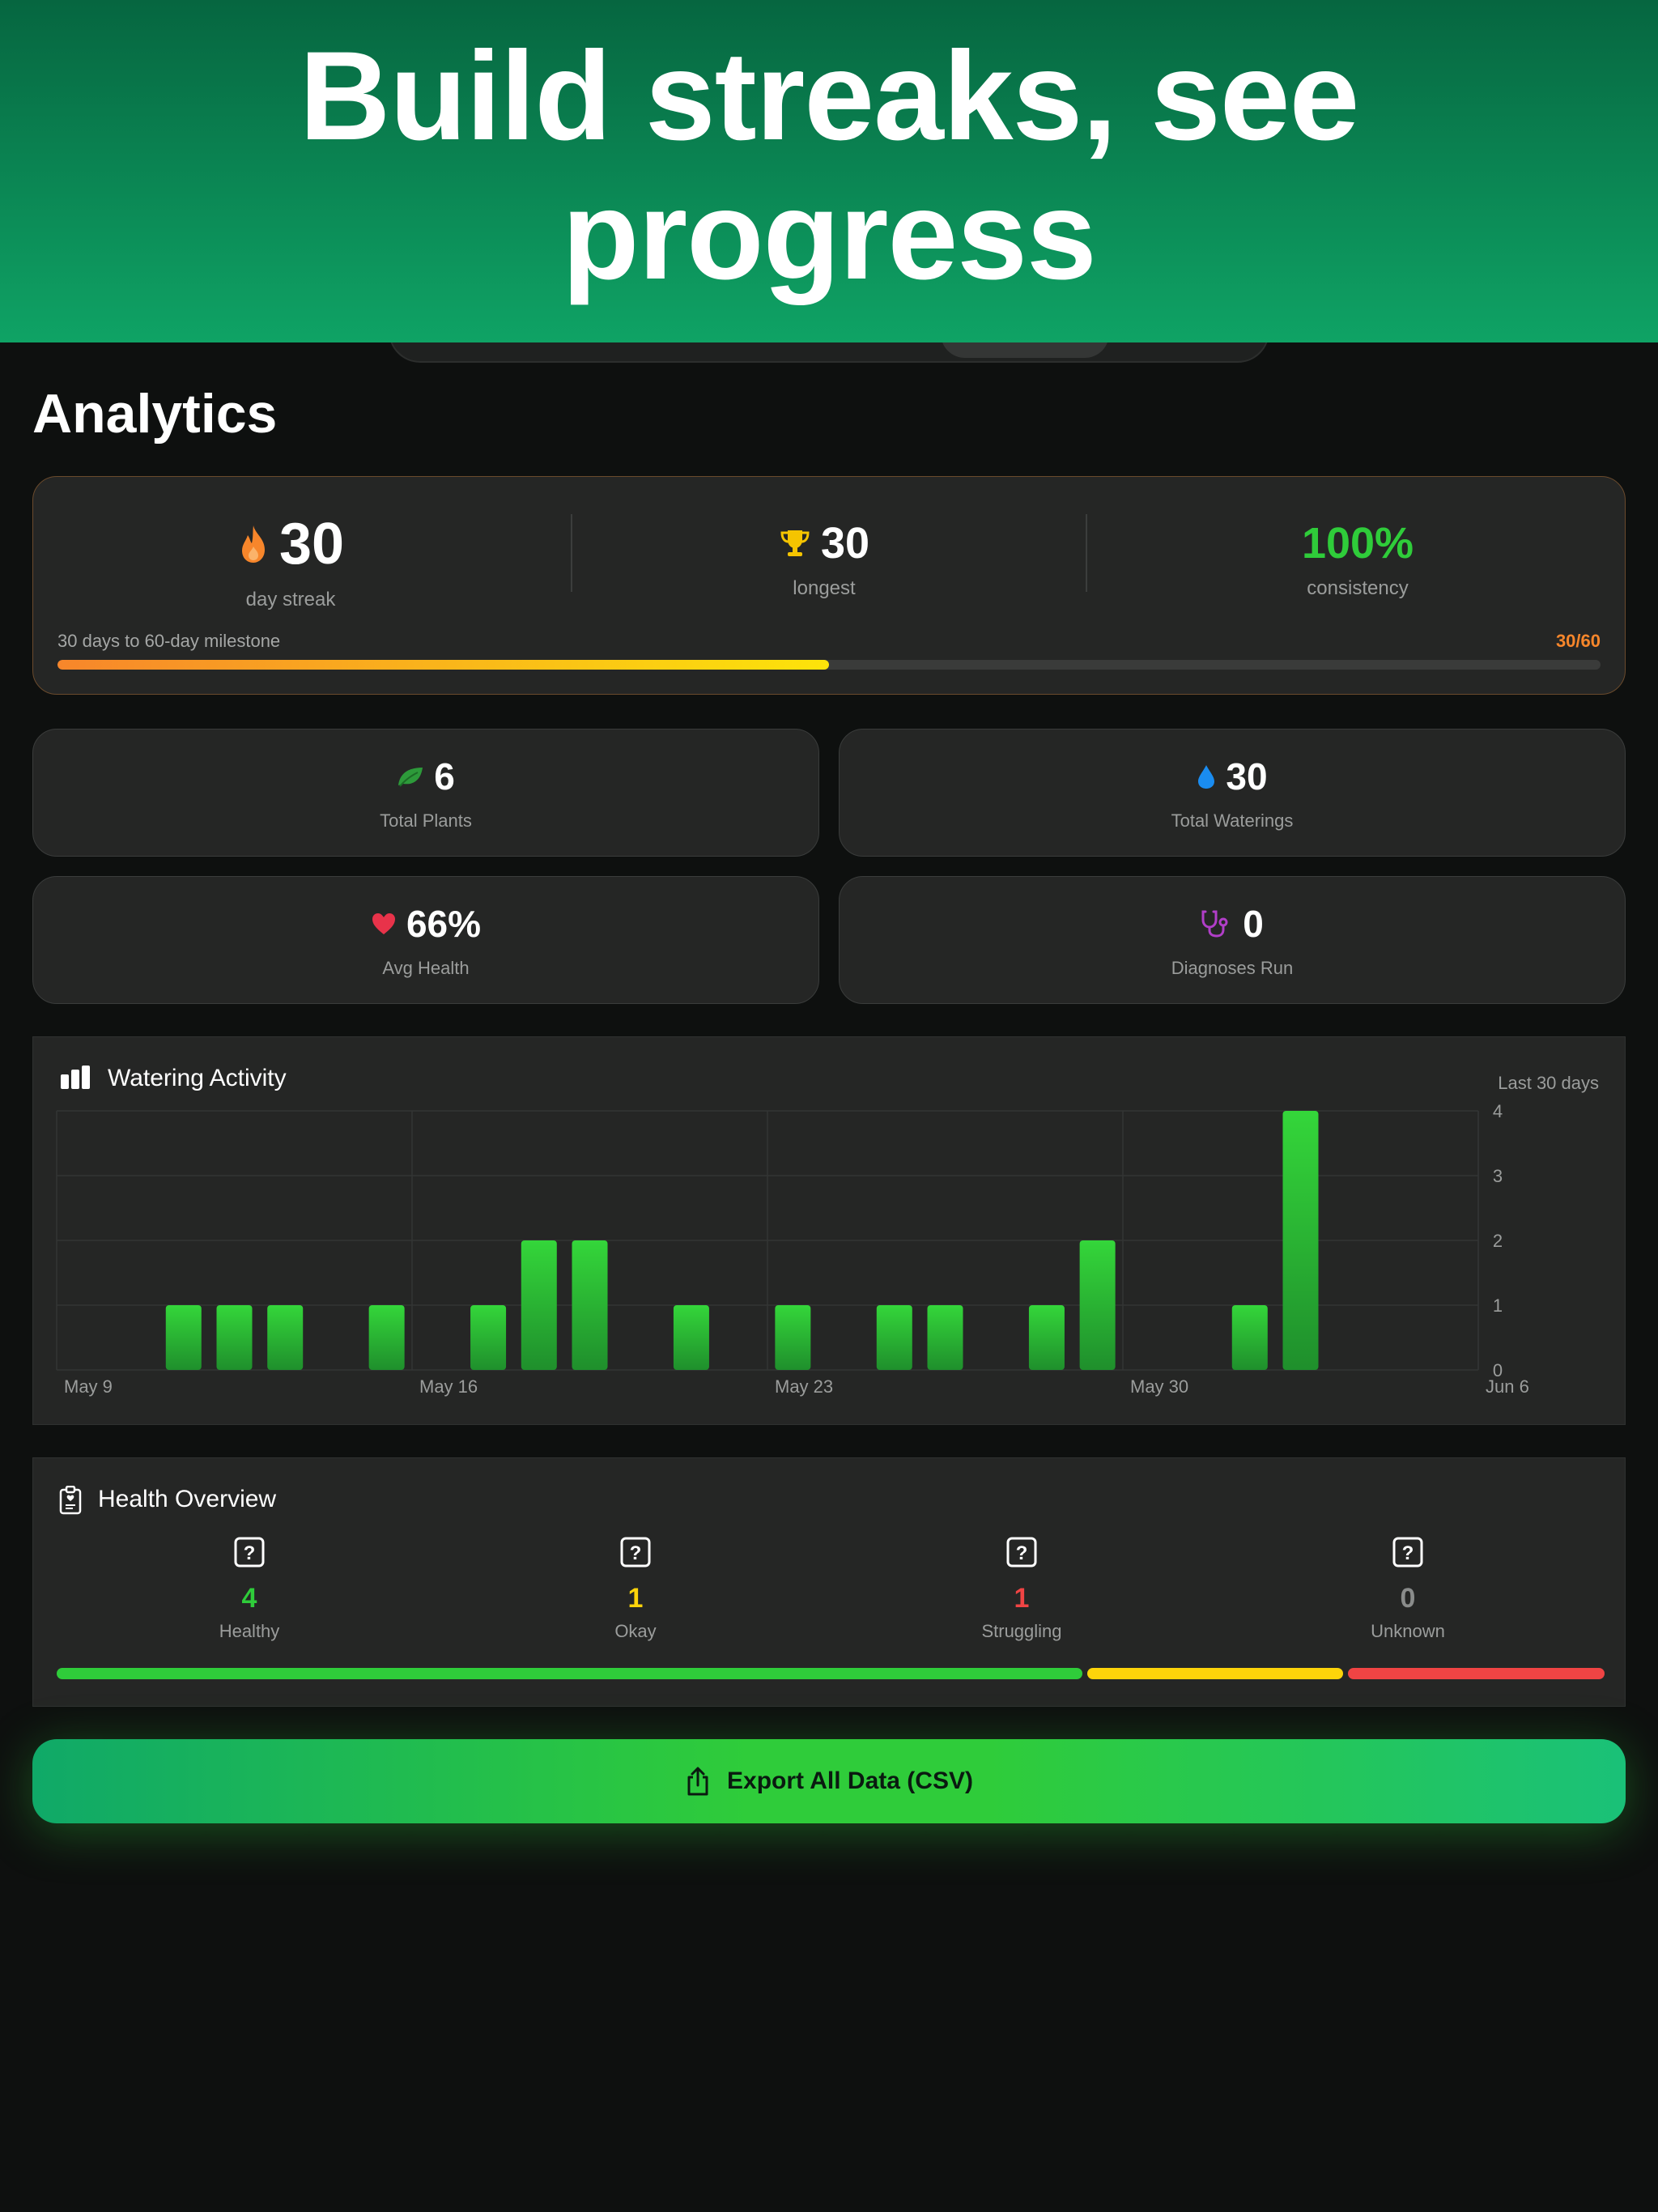 Image resolution: width=1658 pixels, height=2212 pixels. I want to click on longest-streak-label: longest, so click(824, 588).